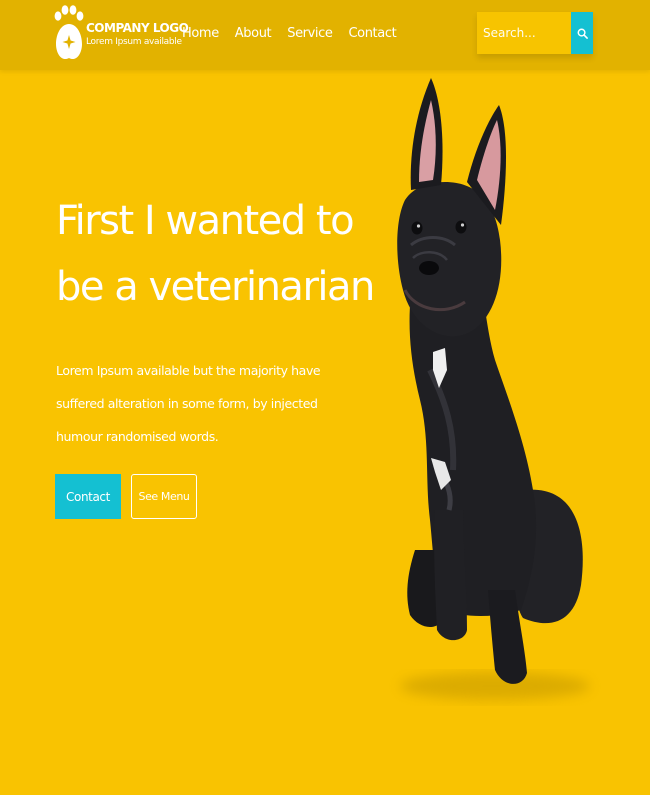 The image size is (650, 800). I want to click on nav-home-link: Home, so click(200, 34).